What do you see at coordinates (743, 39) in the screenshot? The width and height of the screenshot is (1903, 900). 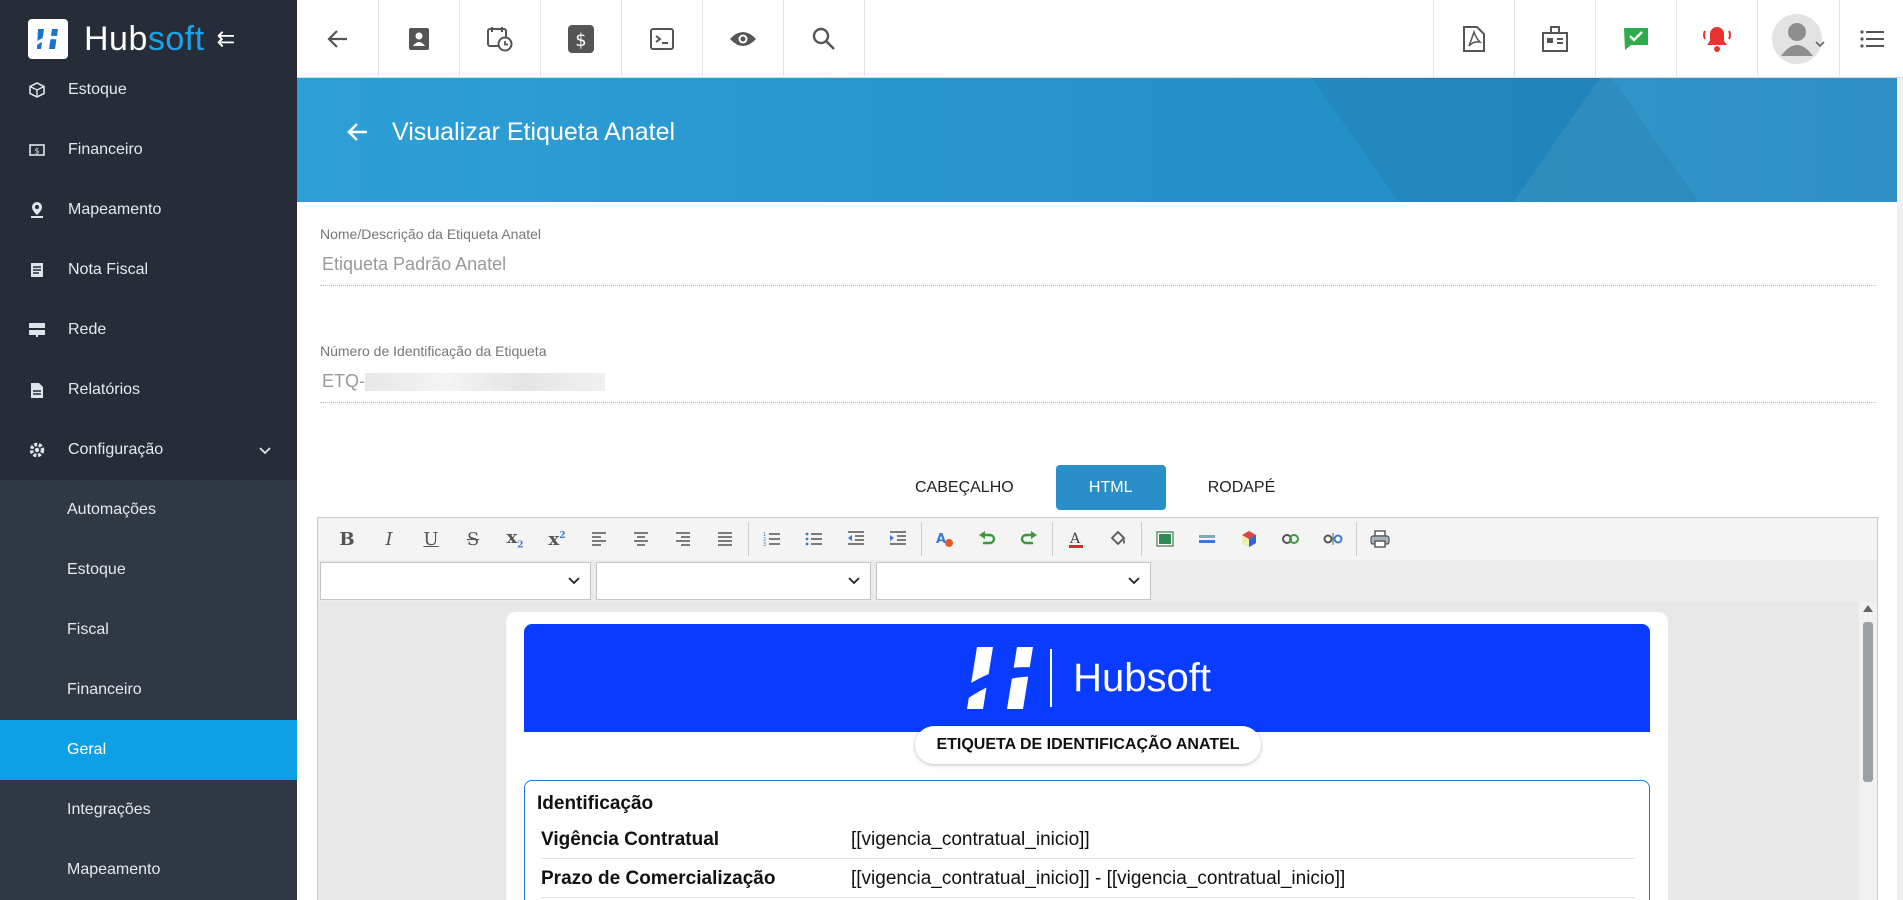 I see `view-button` at bounding box center [743, 39].